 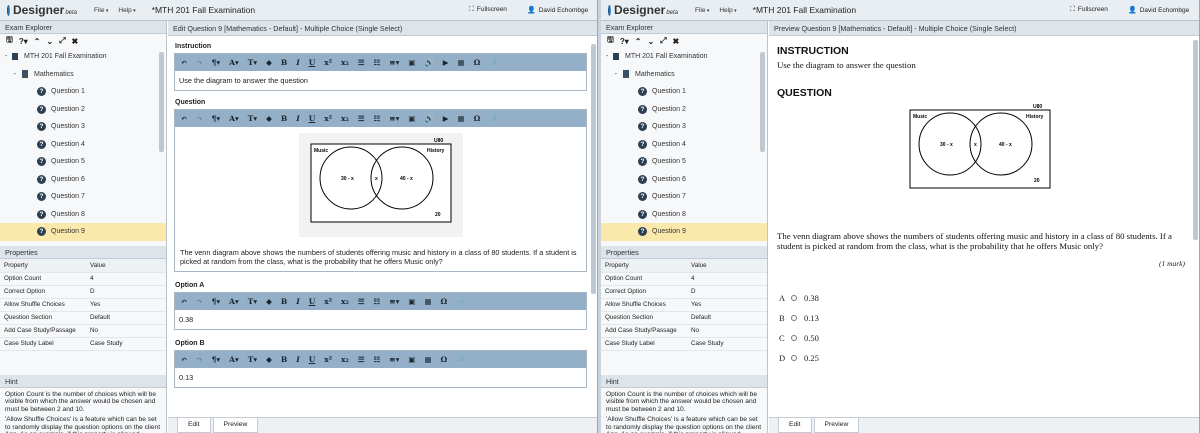 What do you see at coordinates (684, 318) in the screenshot?
I see `table-row: Question Section Default` at bounding box center [684, 318].